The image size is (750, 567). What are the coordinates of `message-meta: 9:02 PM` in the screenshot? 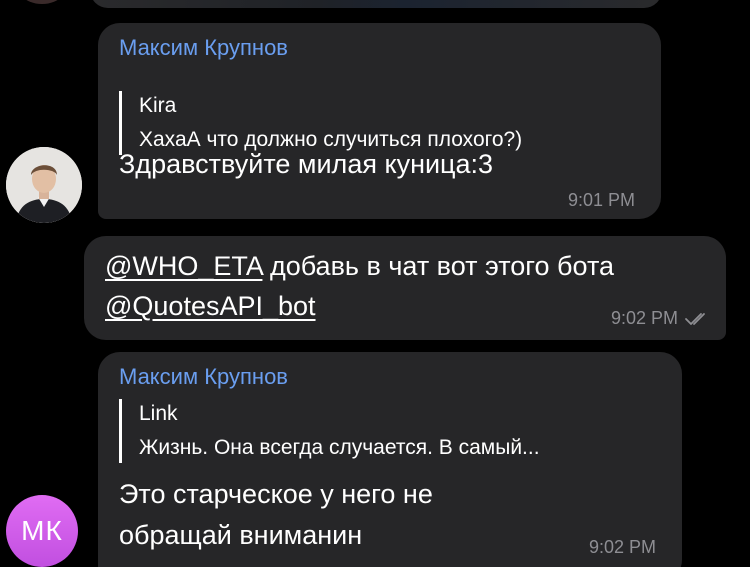 It's located at (660, 320).